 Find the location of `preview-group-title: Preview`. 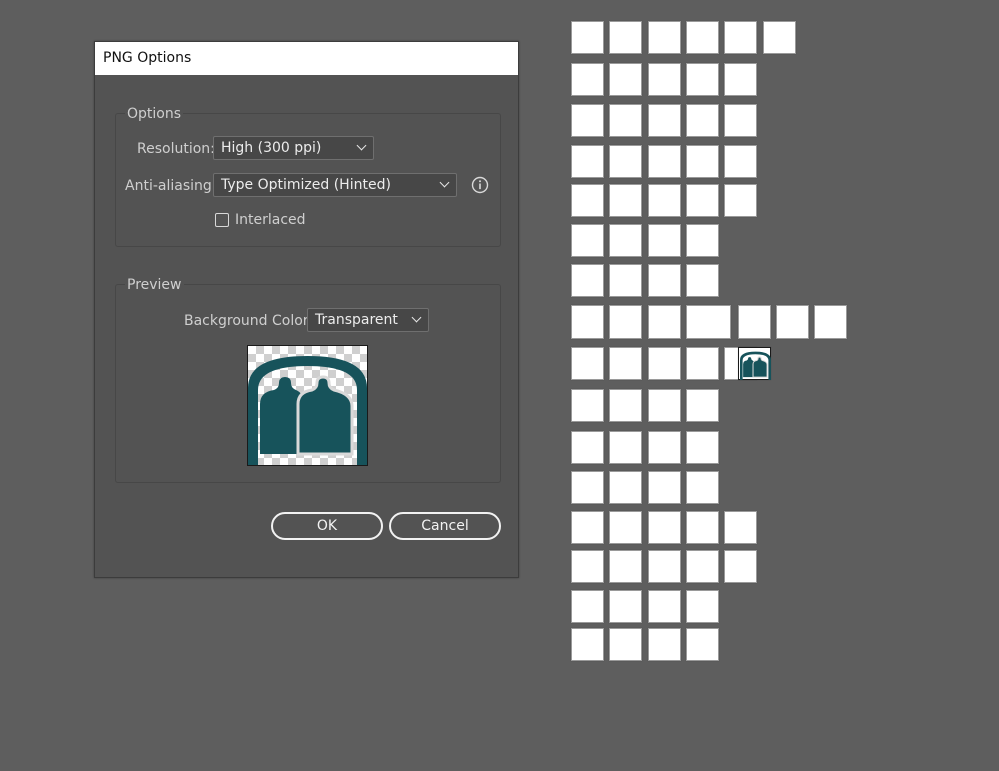

preview-group-title: Preview is located at coordinates (154, 285).